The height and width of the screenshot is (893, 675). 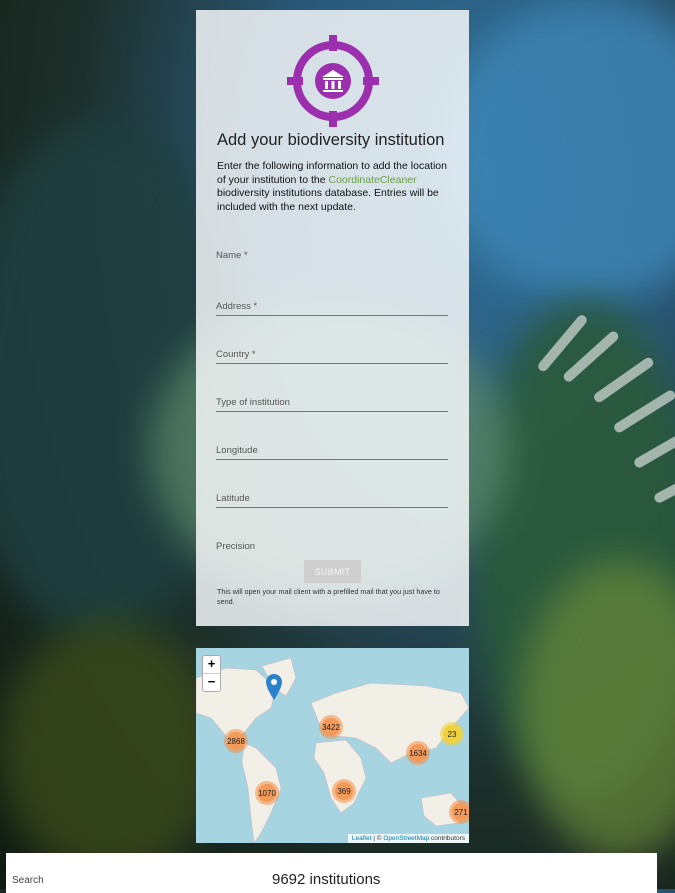 I want to click on precision-field: Precision, so click(x=332, y=546).